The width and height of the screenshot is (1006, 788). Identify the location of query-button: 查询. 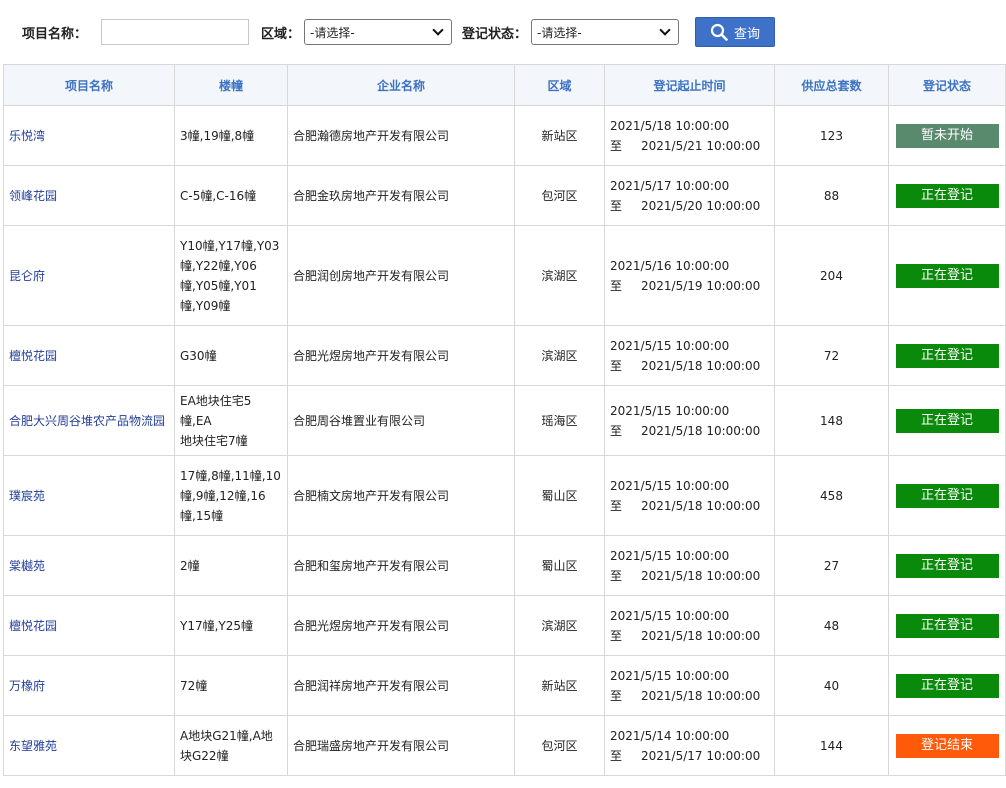
(735, 32).